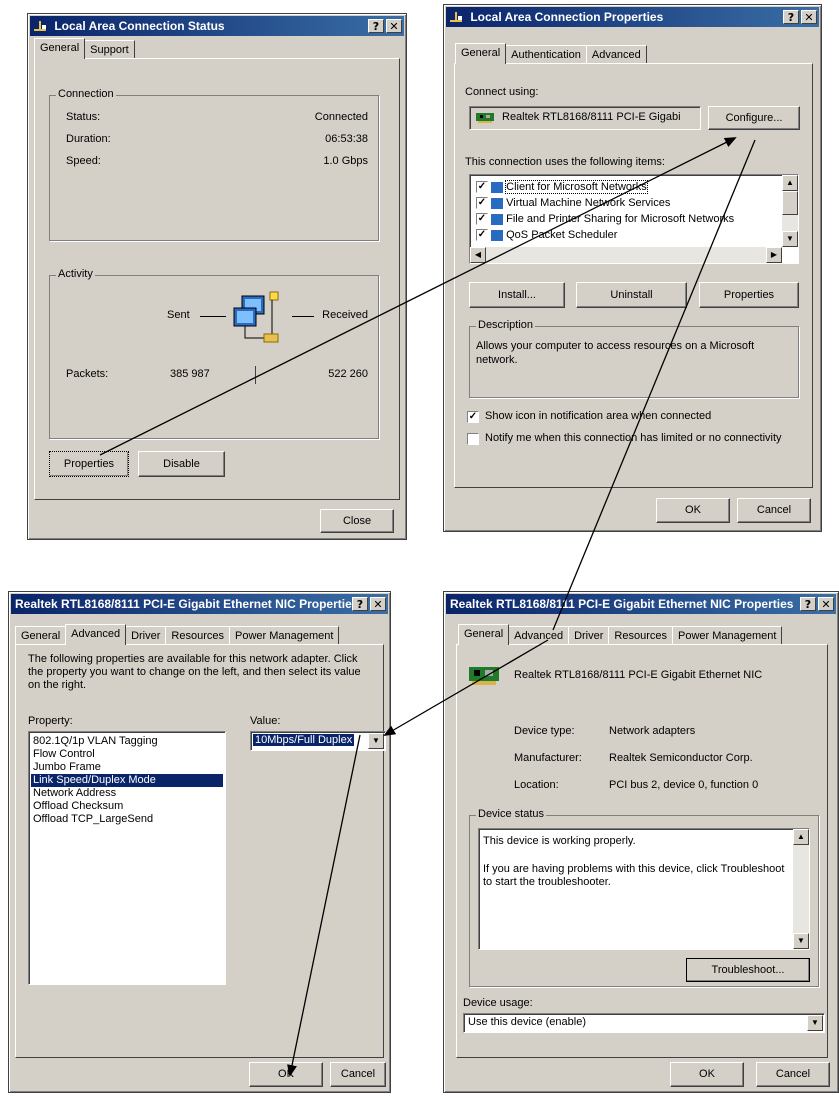 This screenshot has height=1098, width=839. Describe the element at coordinates (348, 374) in the screenshot. I see `packets-received-value: 522 260` at that location.